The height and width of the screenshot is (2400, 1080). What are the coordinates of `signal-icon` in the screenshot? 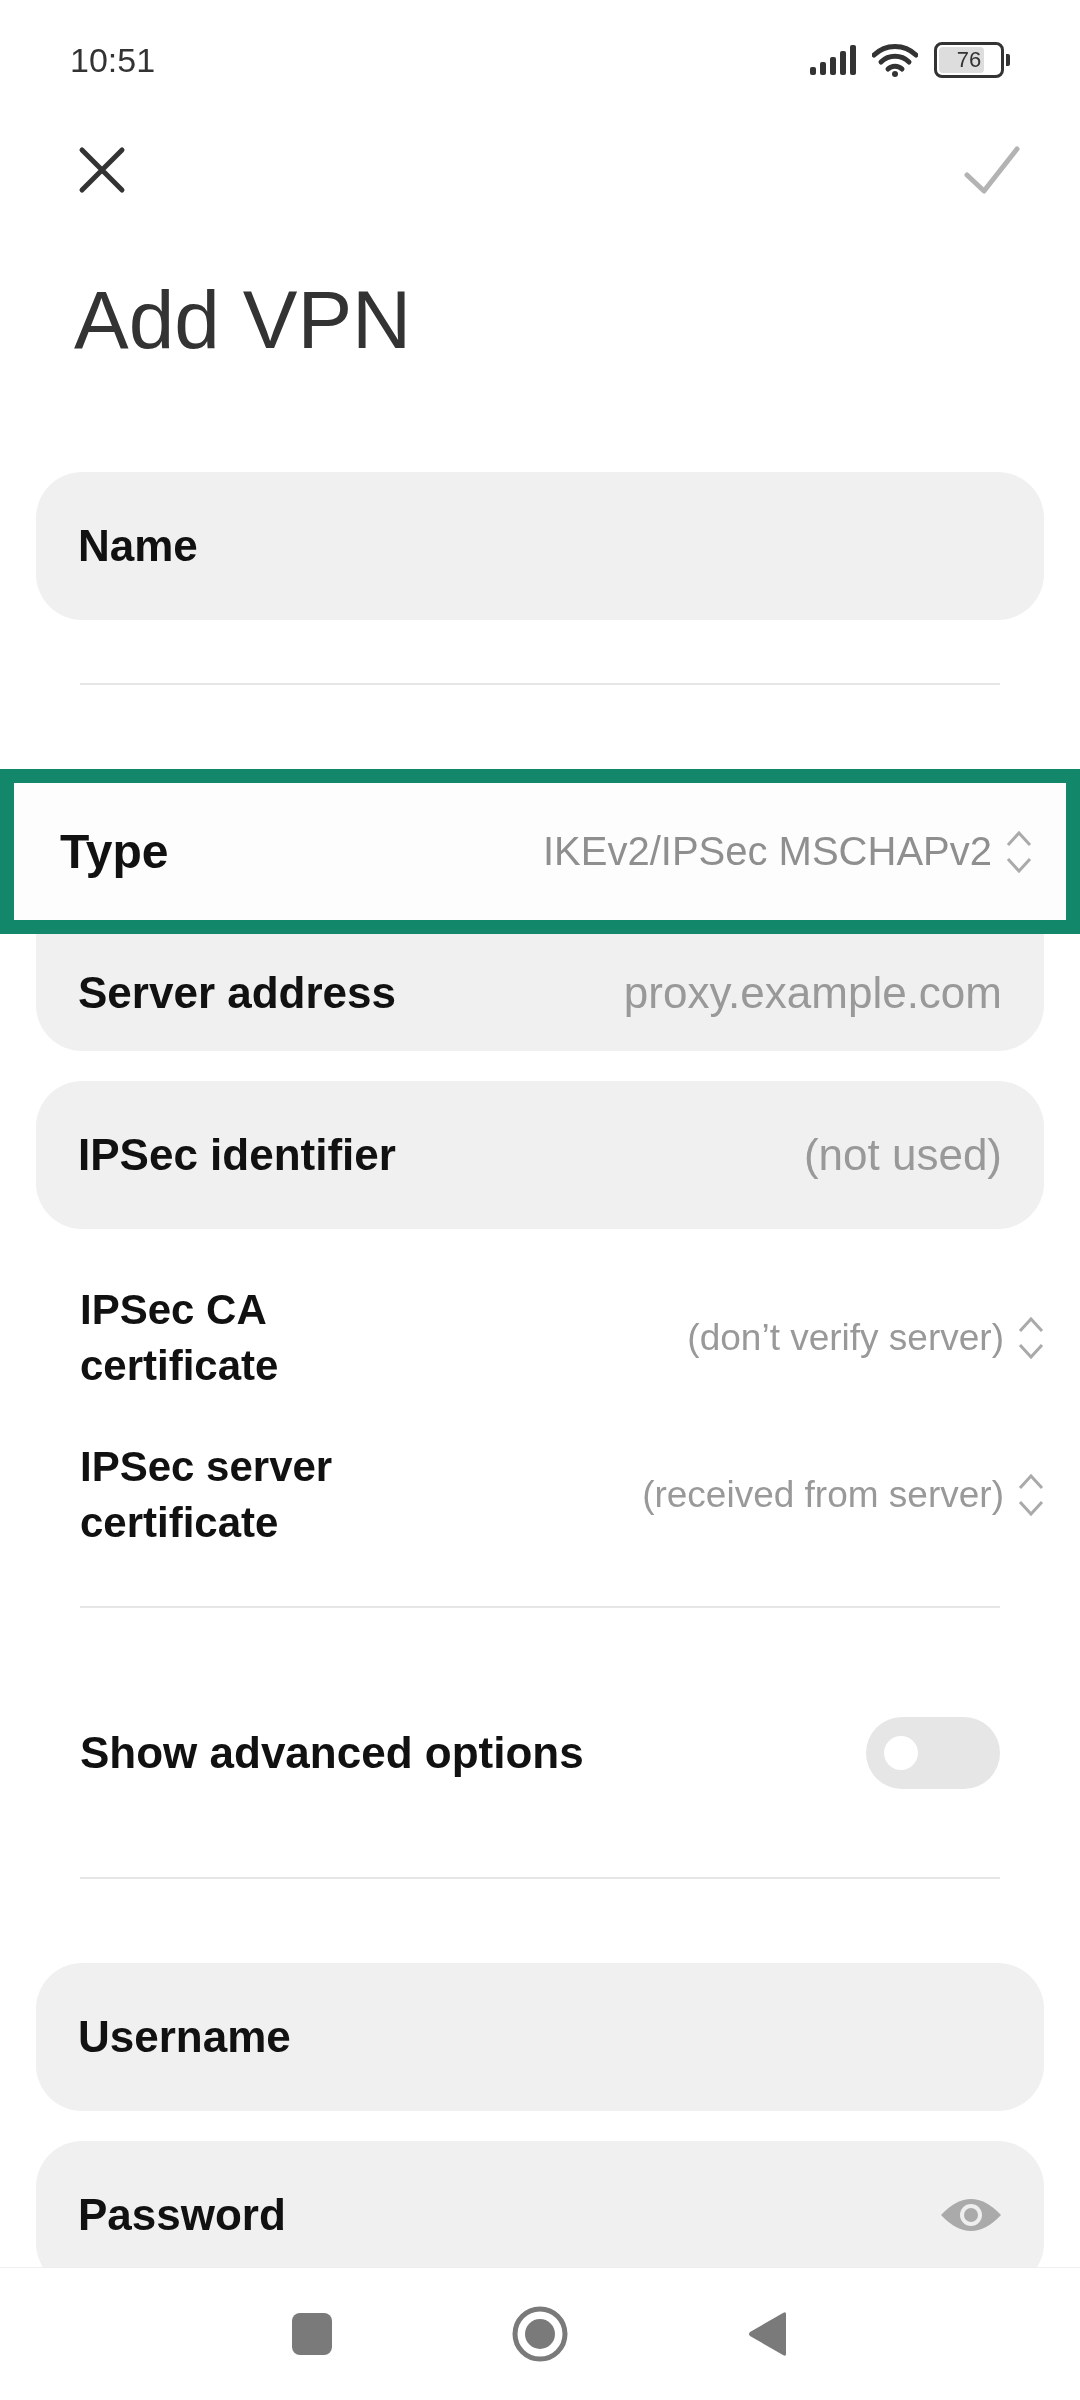 It's located at (833, 60).